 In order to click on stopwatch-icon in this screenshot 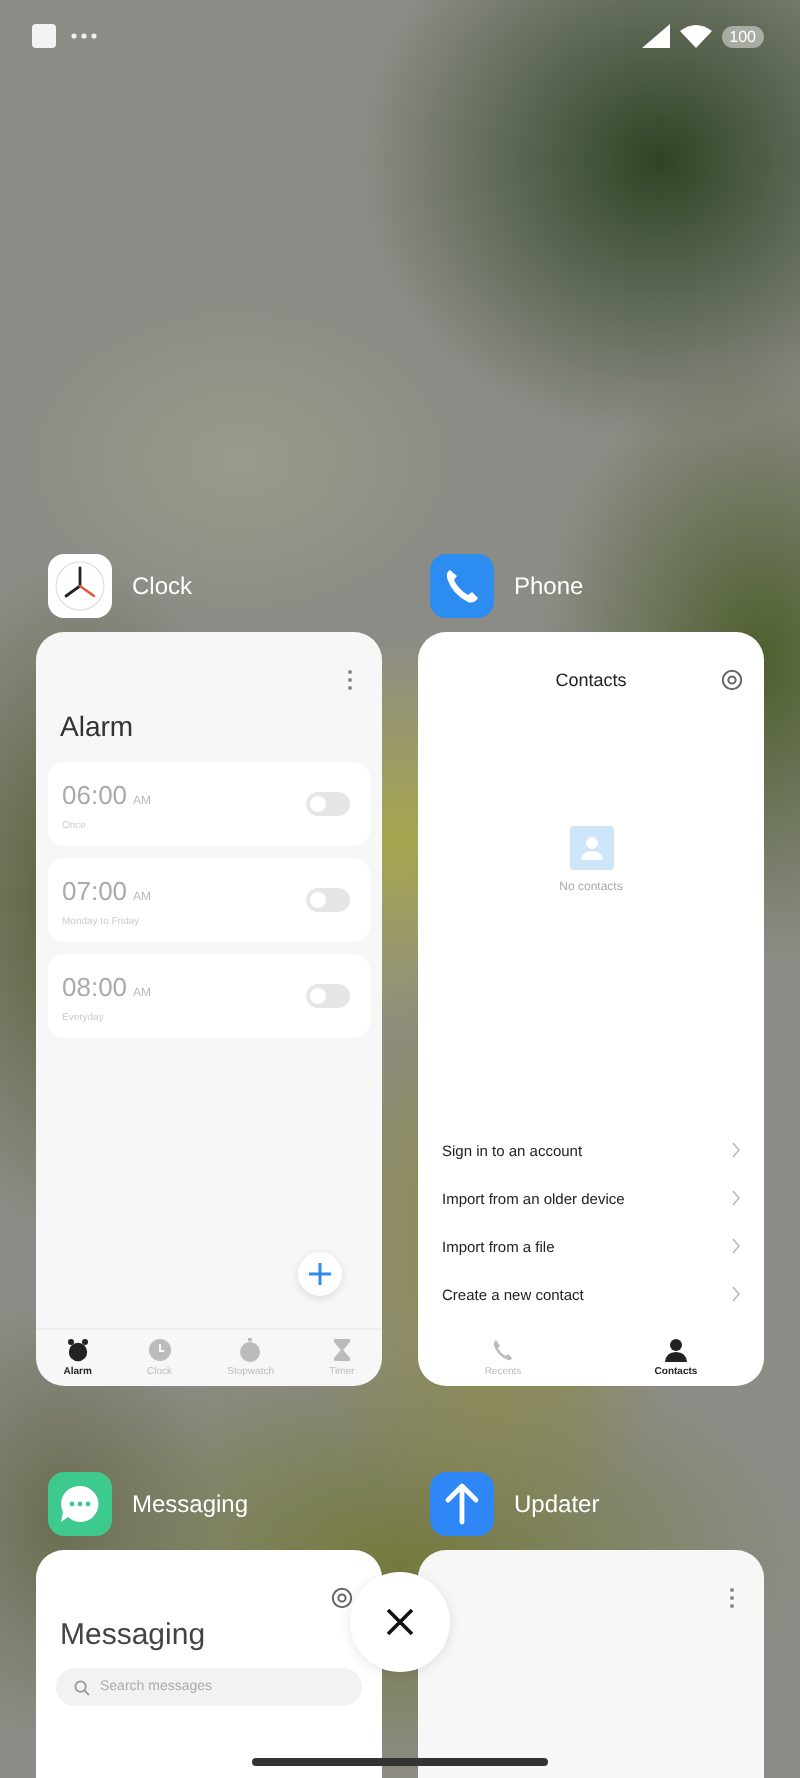, I will do `click(250, 1350)`.